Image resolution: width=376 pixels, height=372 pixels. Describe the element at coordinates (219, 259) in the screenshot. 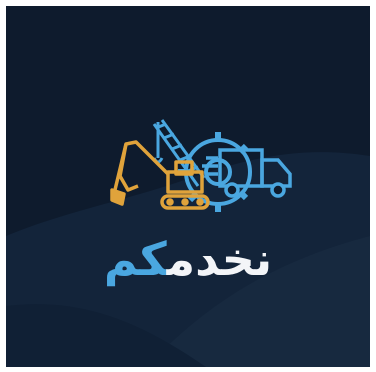

I see `brand-name-white: نخدم` at that location.